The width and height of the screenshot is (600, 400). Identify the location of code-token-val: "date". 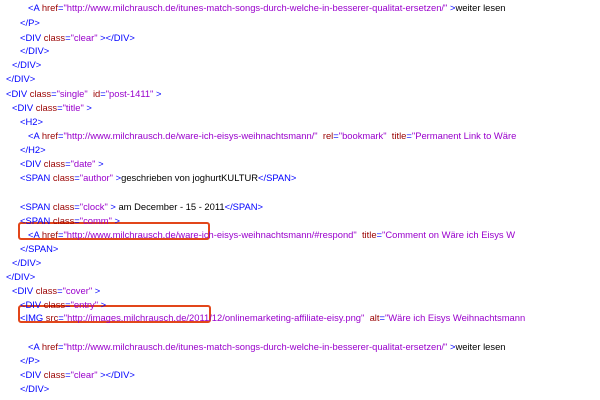
(83, 163).